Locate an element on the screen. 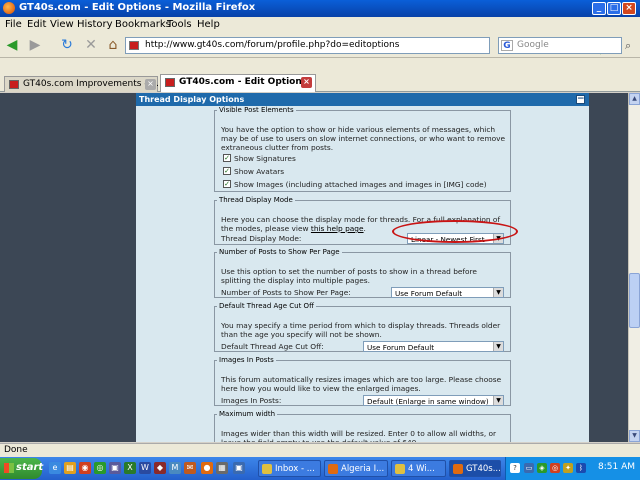 This screenshot has height=480, width=640. dropdown-arrow-icon: ▼ is located at coordinates (498, 292).